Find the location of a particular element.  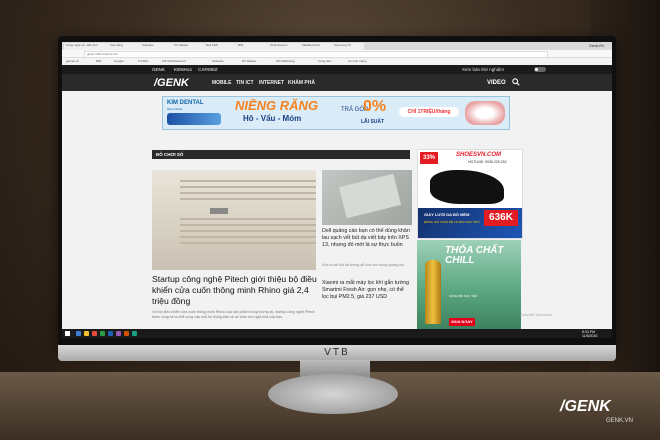

bookmark-item: Công việc is located at coordinates (324, 61).